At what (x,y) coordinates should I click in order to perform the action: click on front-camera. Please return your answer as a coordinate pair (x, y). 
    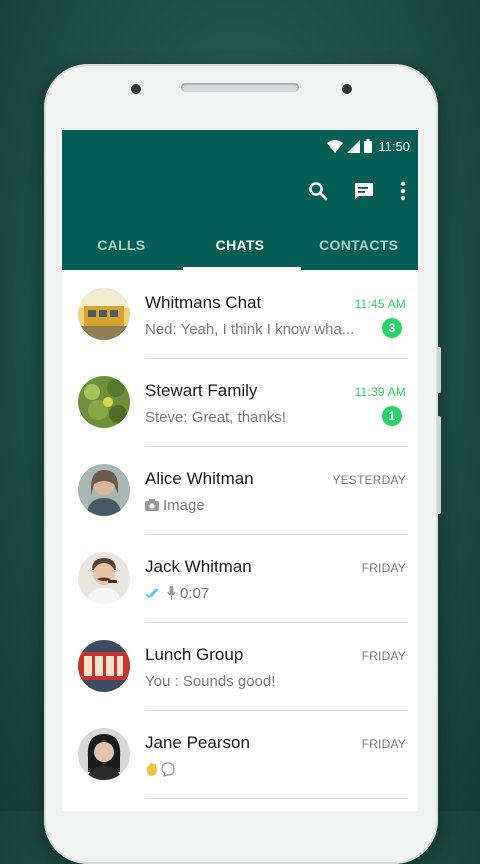
    Looking at the image, I should click on (136, 89).